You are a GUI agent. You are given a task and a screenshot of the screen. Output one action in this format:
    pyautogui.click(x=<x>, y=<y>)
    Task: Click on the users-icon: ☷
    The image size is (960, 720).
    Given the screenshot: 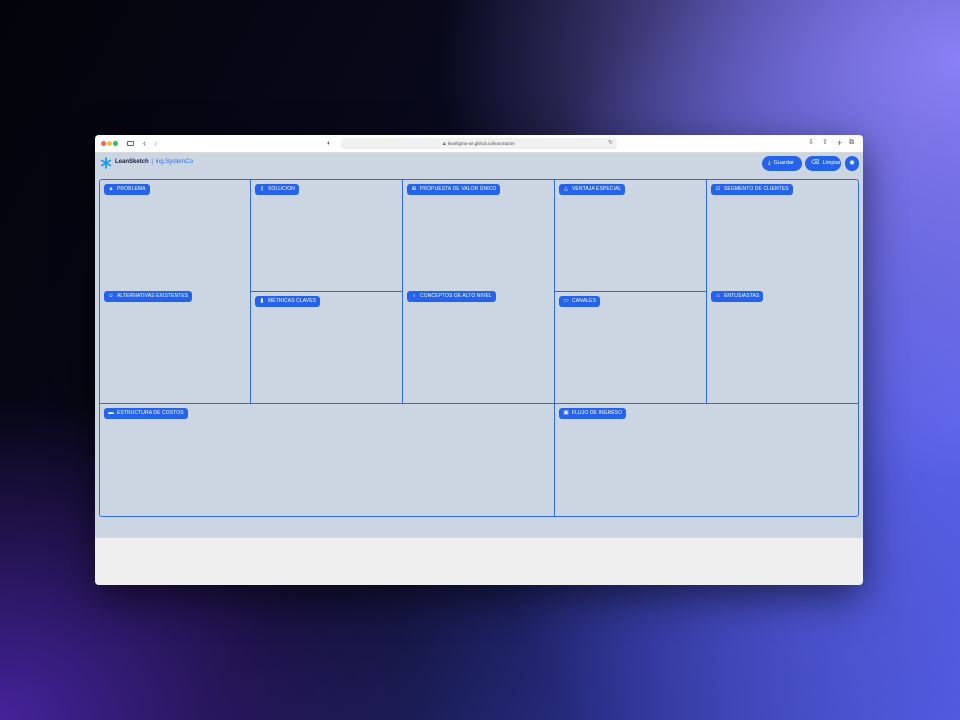 What is the action you would take?
    pyautogui.click(x=718, y=189)
    